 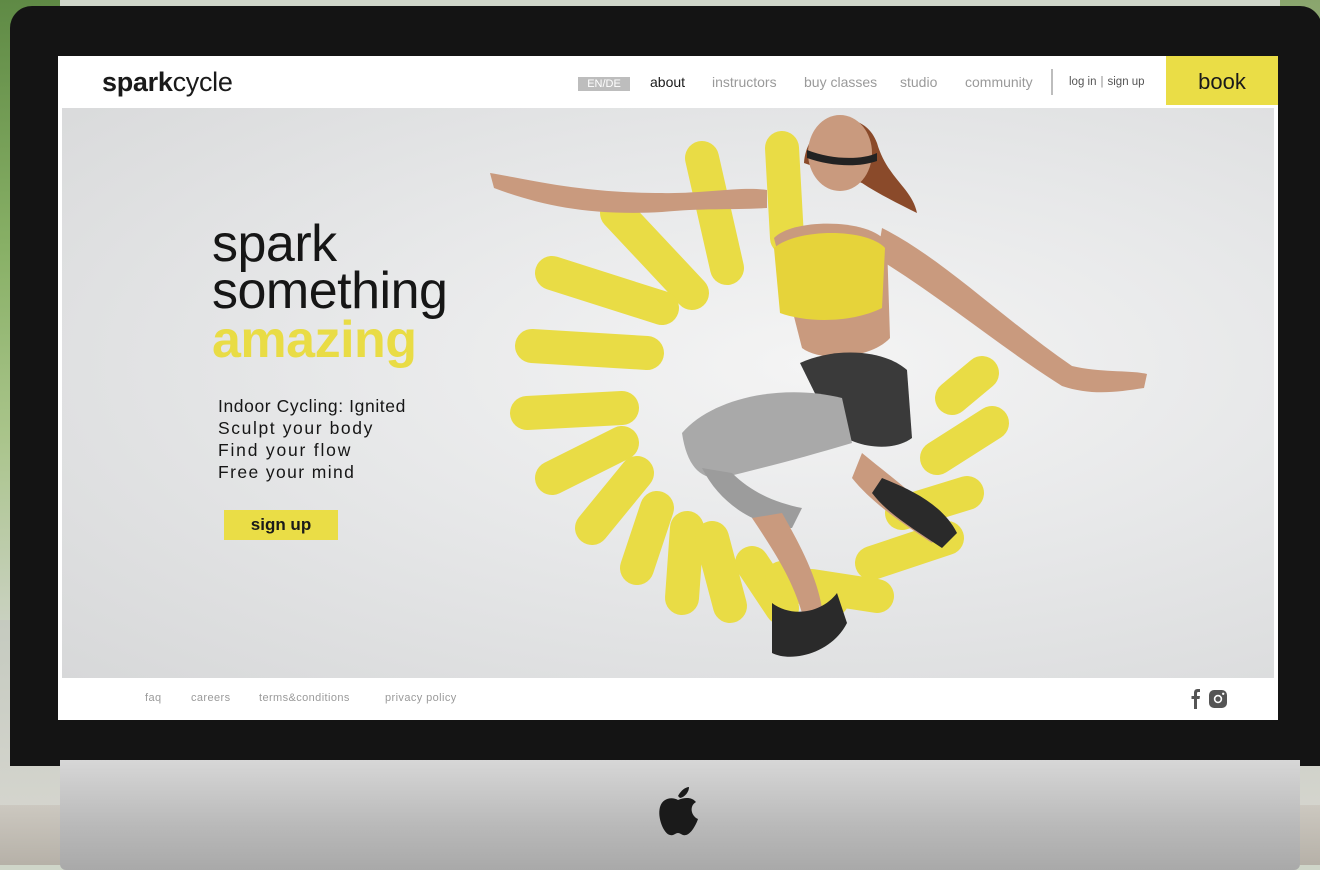 What do you see at coordinates (287, 472) in the screenshot?
I see `tagline-4: Free your mind` at bounding box center [287, 472].